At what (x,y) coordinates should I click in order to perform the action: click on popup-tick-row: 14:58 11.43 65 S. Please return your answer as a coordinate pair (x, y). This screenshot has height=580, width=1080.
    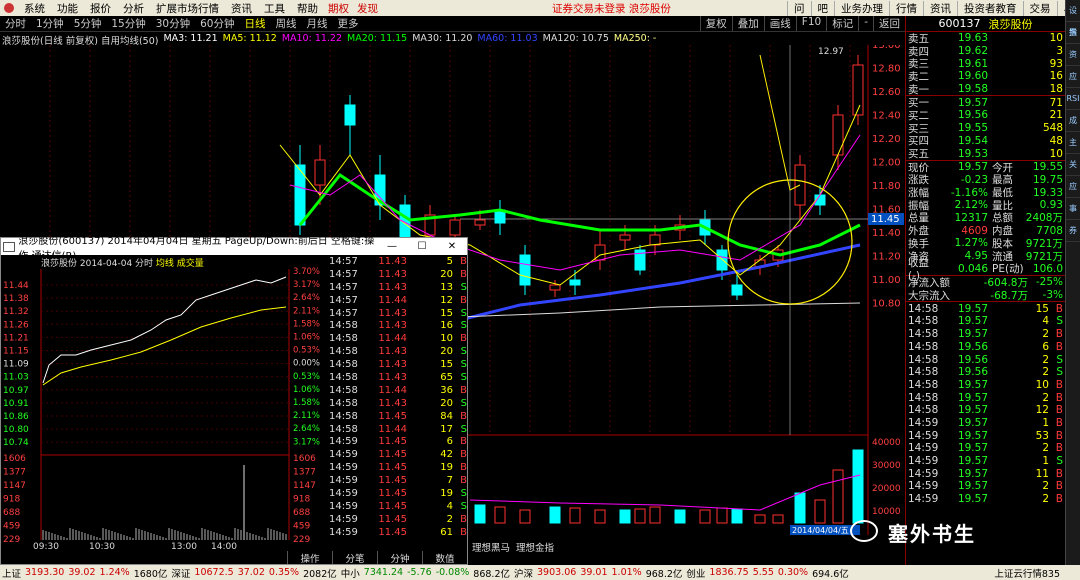
    Looking at the image, I should click on (398, 377).